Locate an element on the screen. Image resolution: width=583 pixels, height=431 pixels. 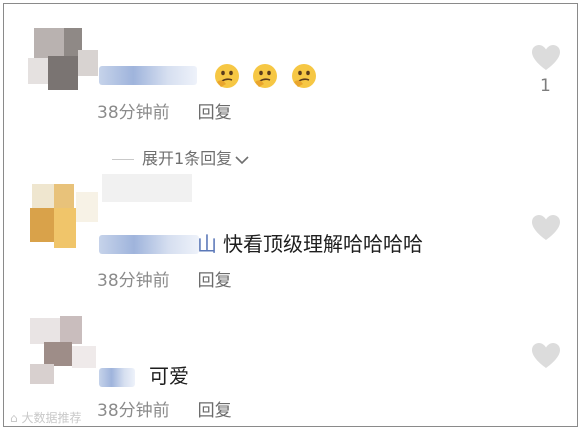
watermark-logo-icon: ⌂ is located at coordinates (14, 418).